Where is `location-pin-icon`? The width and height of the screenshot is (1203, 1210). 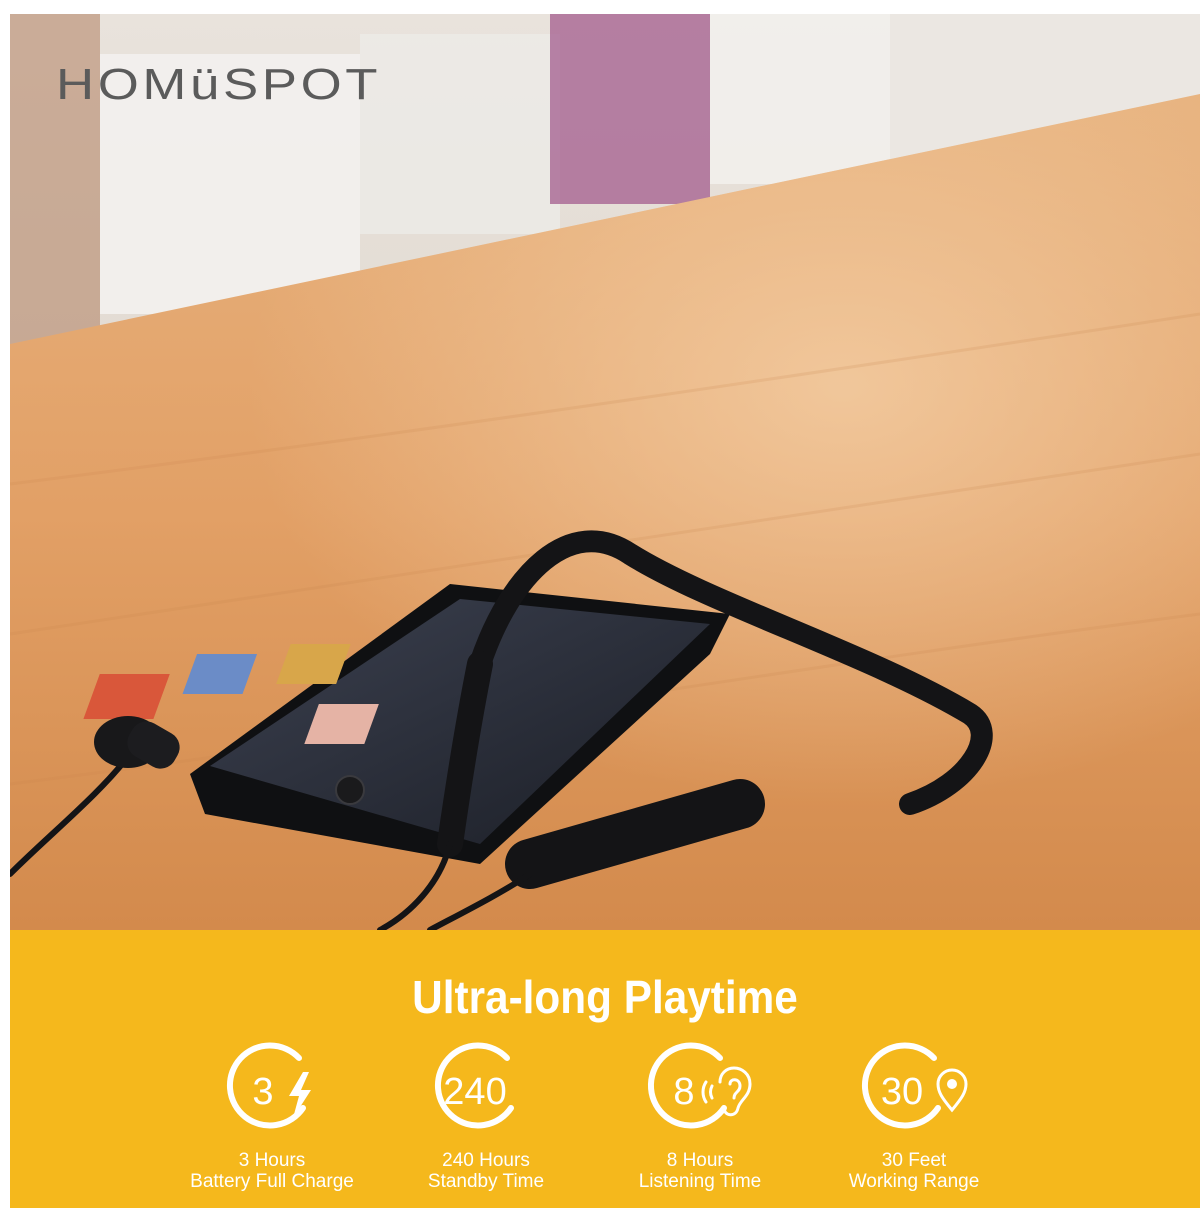 location-pin-icon is located at coordinates (952, 1090).